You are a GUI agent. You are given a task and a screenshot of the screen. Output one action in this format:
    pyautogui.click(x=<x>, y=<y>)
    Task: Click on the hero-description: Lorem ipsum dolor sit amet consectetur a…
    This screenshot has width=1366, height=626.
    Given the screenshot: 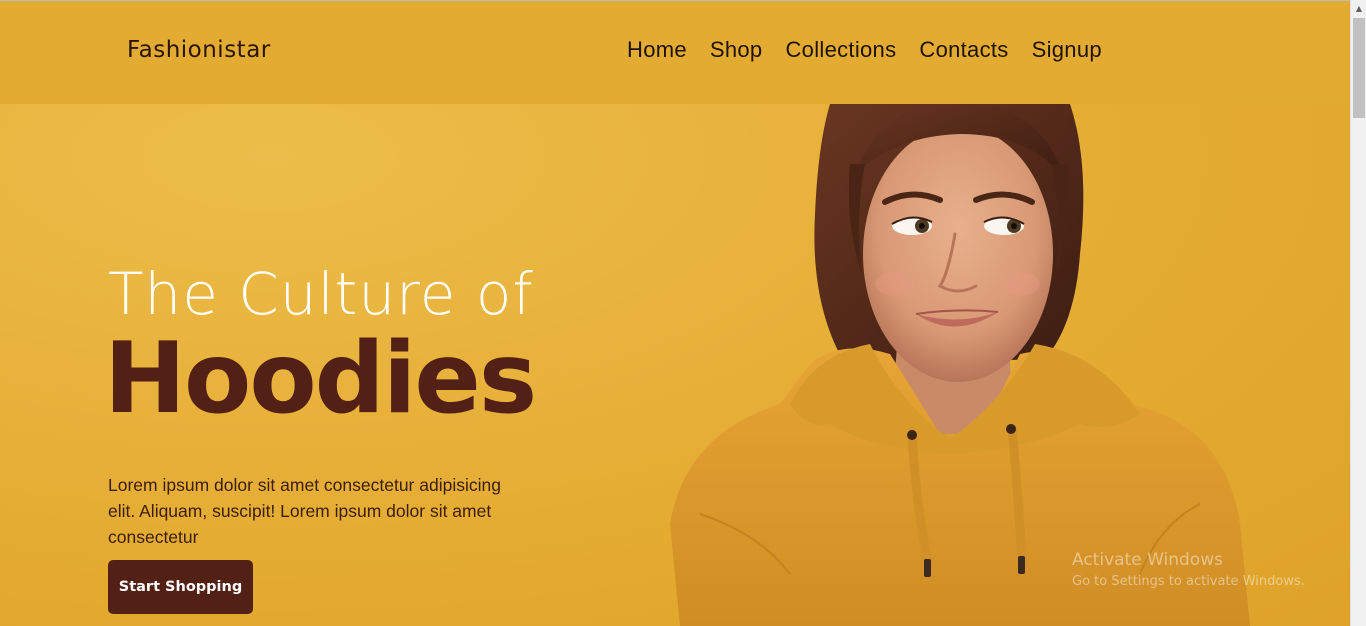 What is the action you would take?
    pyautogui.click(x=304, y=511)
    